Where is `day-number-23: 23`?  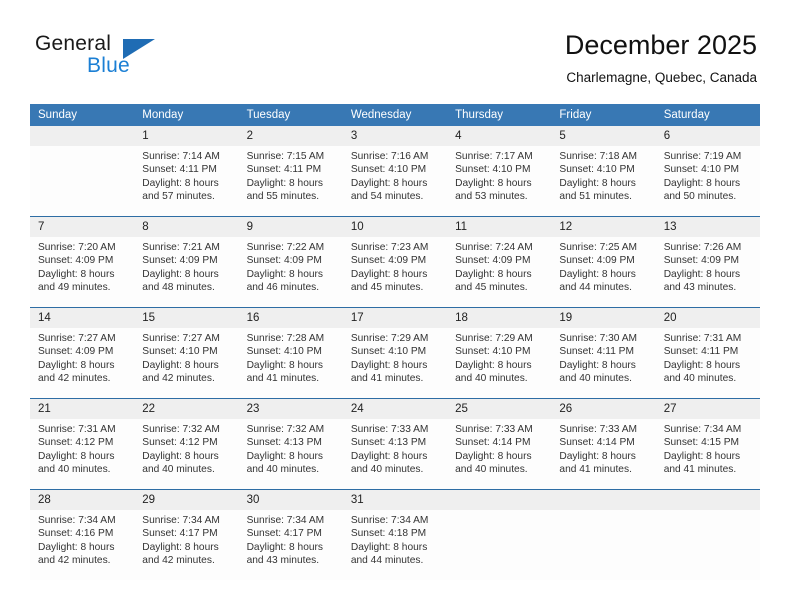 day-number-23: 23 is located at coordinates (291, 409).